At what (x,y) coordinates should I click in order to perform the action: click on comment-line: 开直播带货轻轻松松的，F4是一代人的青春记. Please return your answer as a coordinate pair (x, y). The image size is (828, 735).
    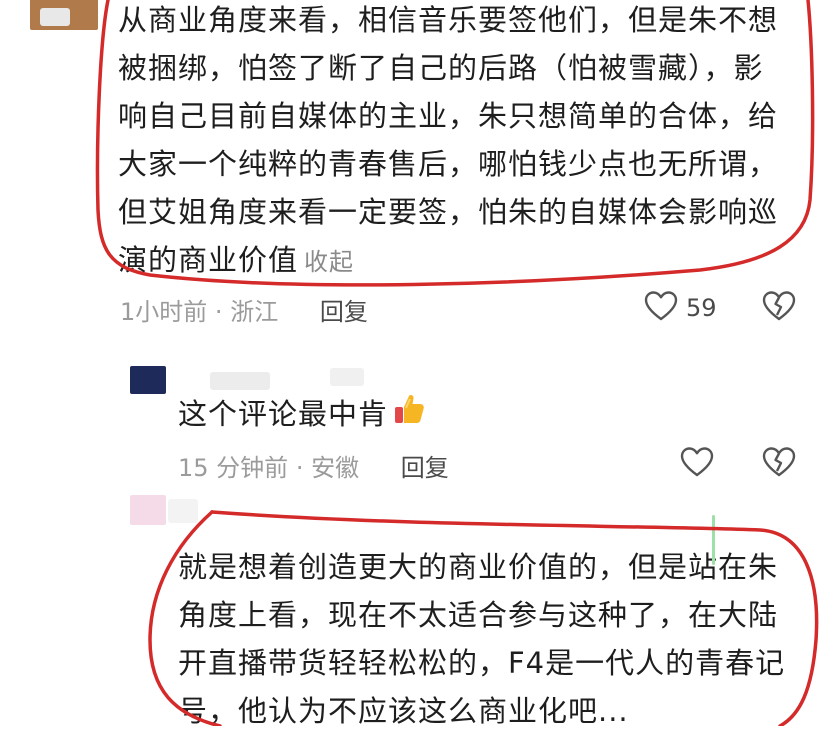
    Looking at the image, I should click on (482, 663).